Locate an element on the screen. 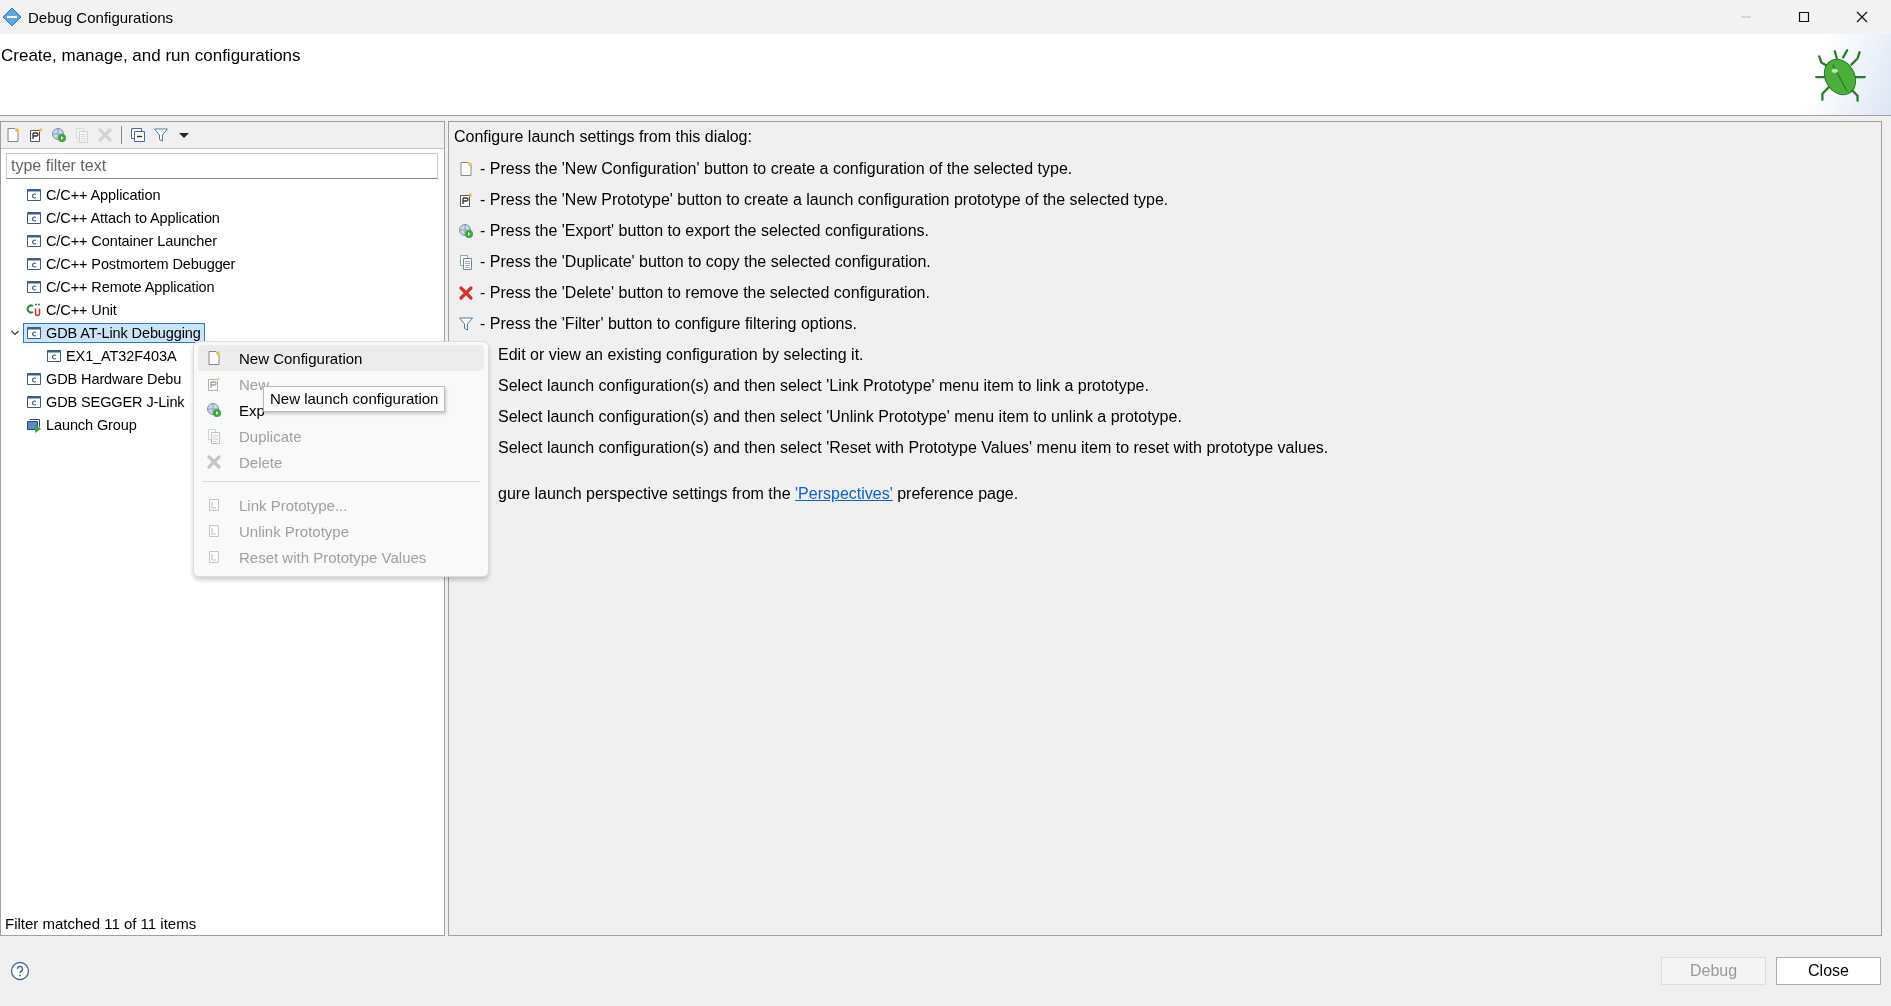  filter-status: Filter matched 11 of 11 items is located at coordinates (101, 924).